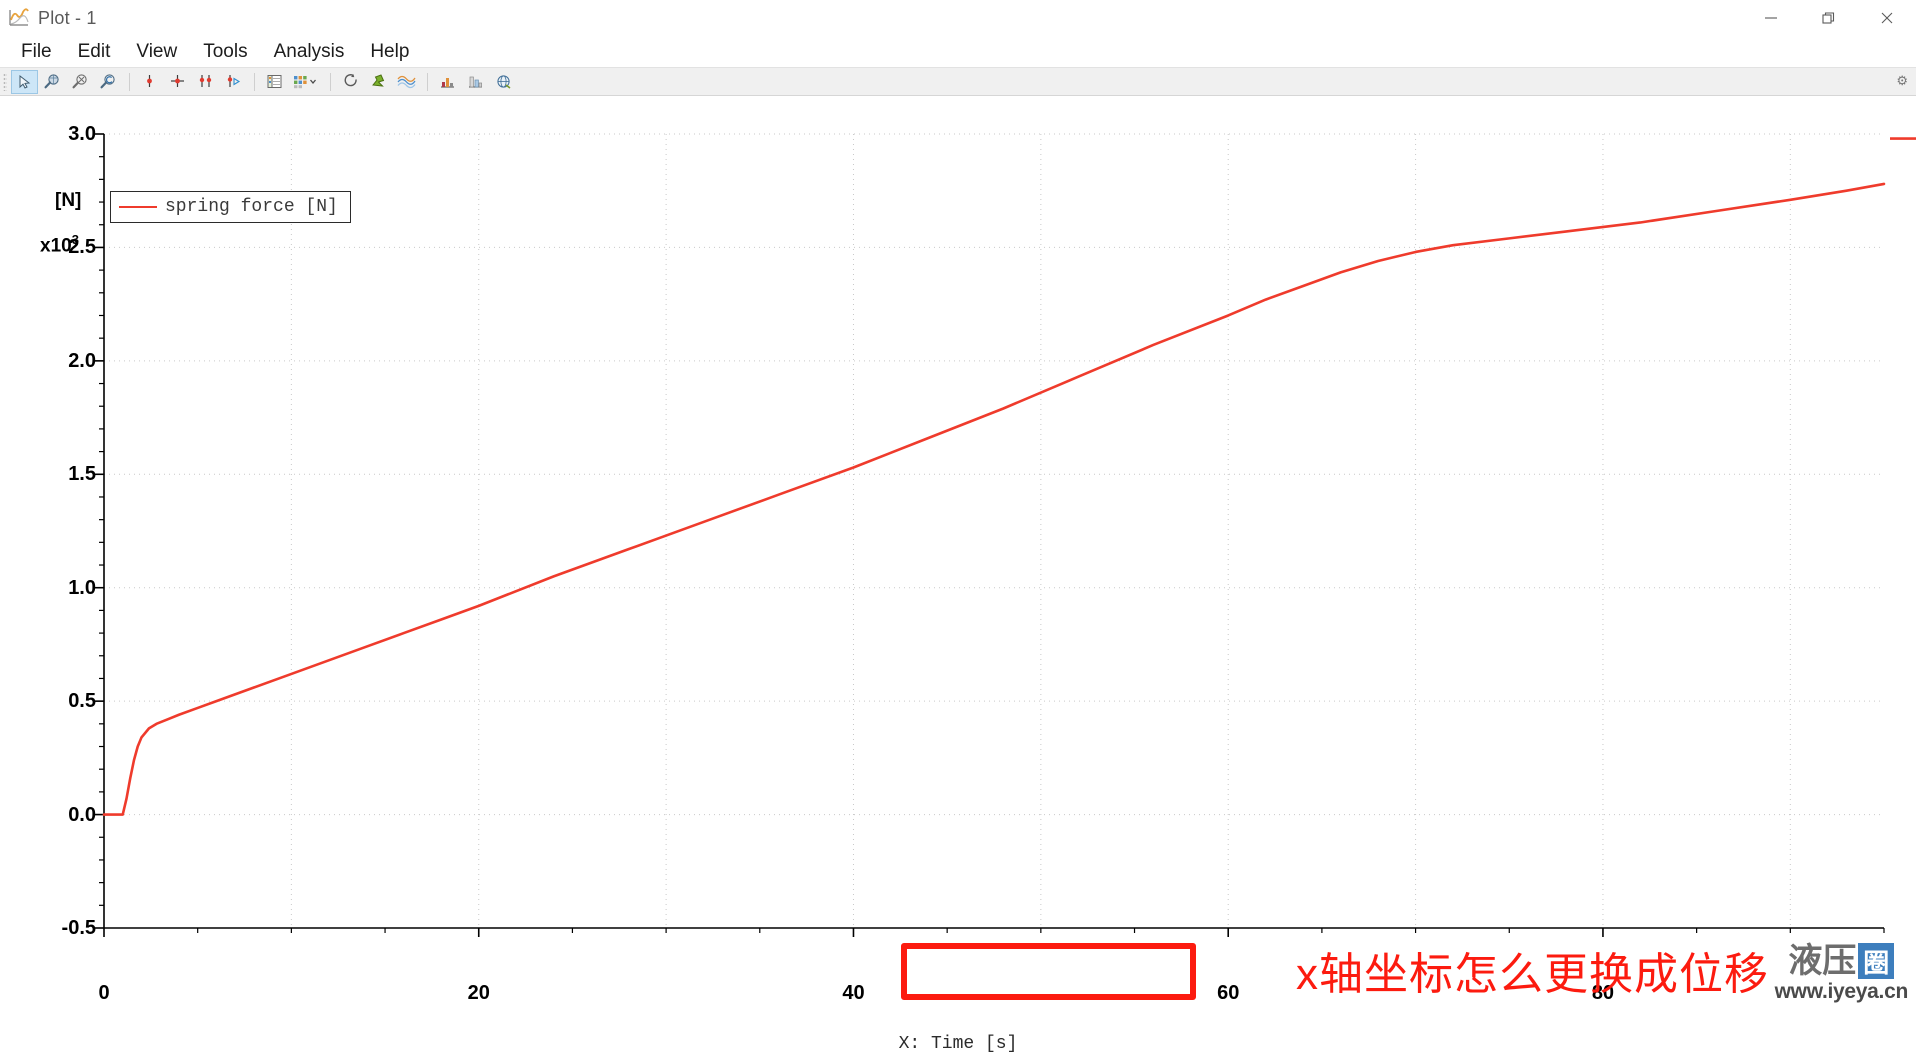 Image resolution: width=1916 pixels, height=1054 pixels. I want to click on y-axis-tick-labels: -0.5 0.0 0.5 1.0 1.5 2.0 2.5 3.0, so click(48, 551).